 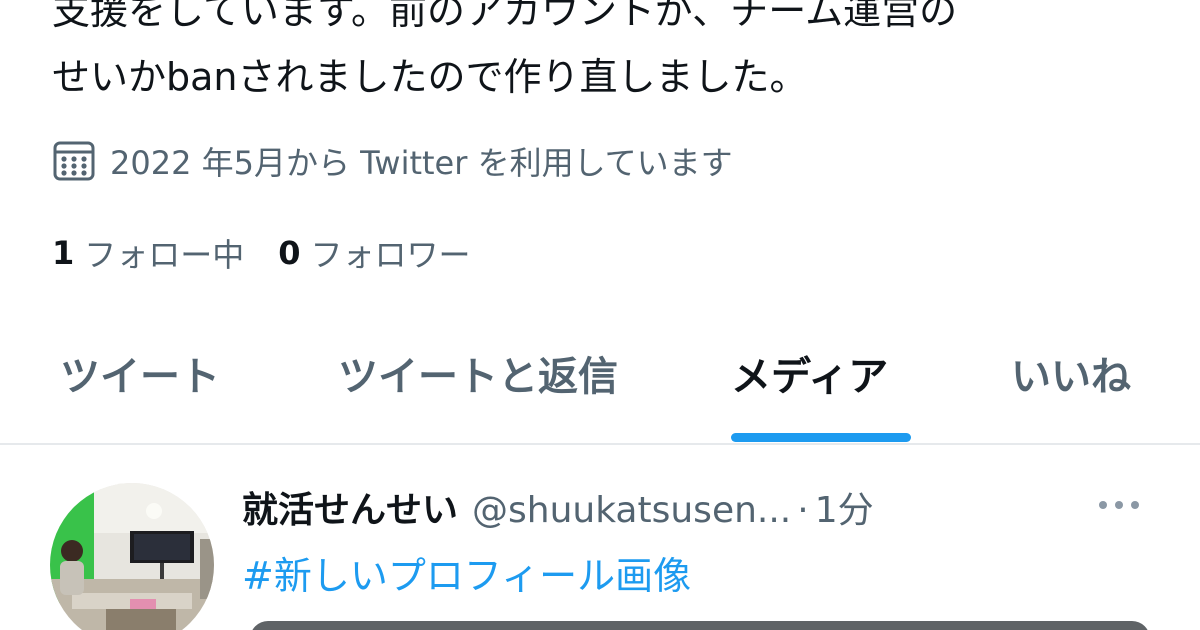 What do you see at coordinates (700, 625) in the screenshot?
I see `tweet-media` at bounding box center [700, 625].